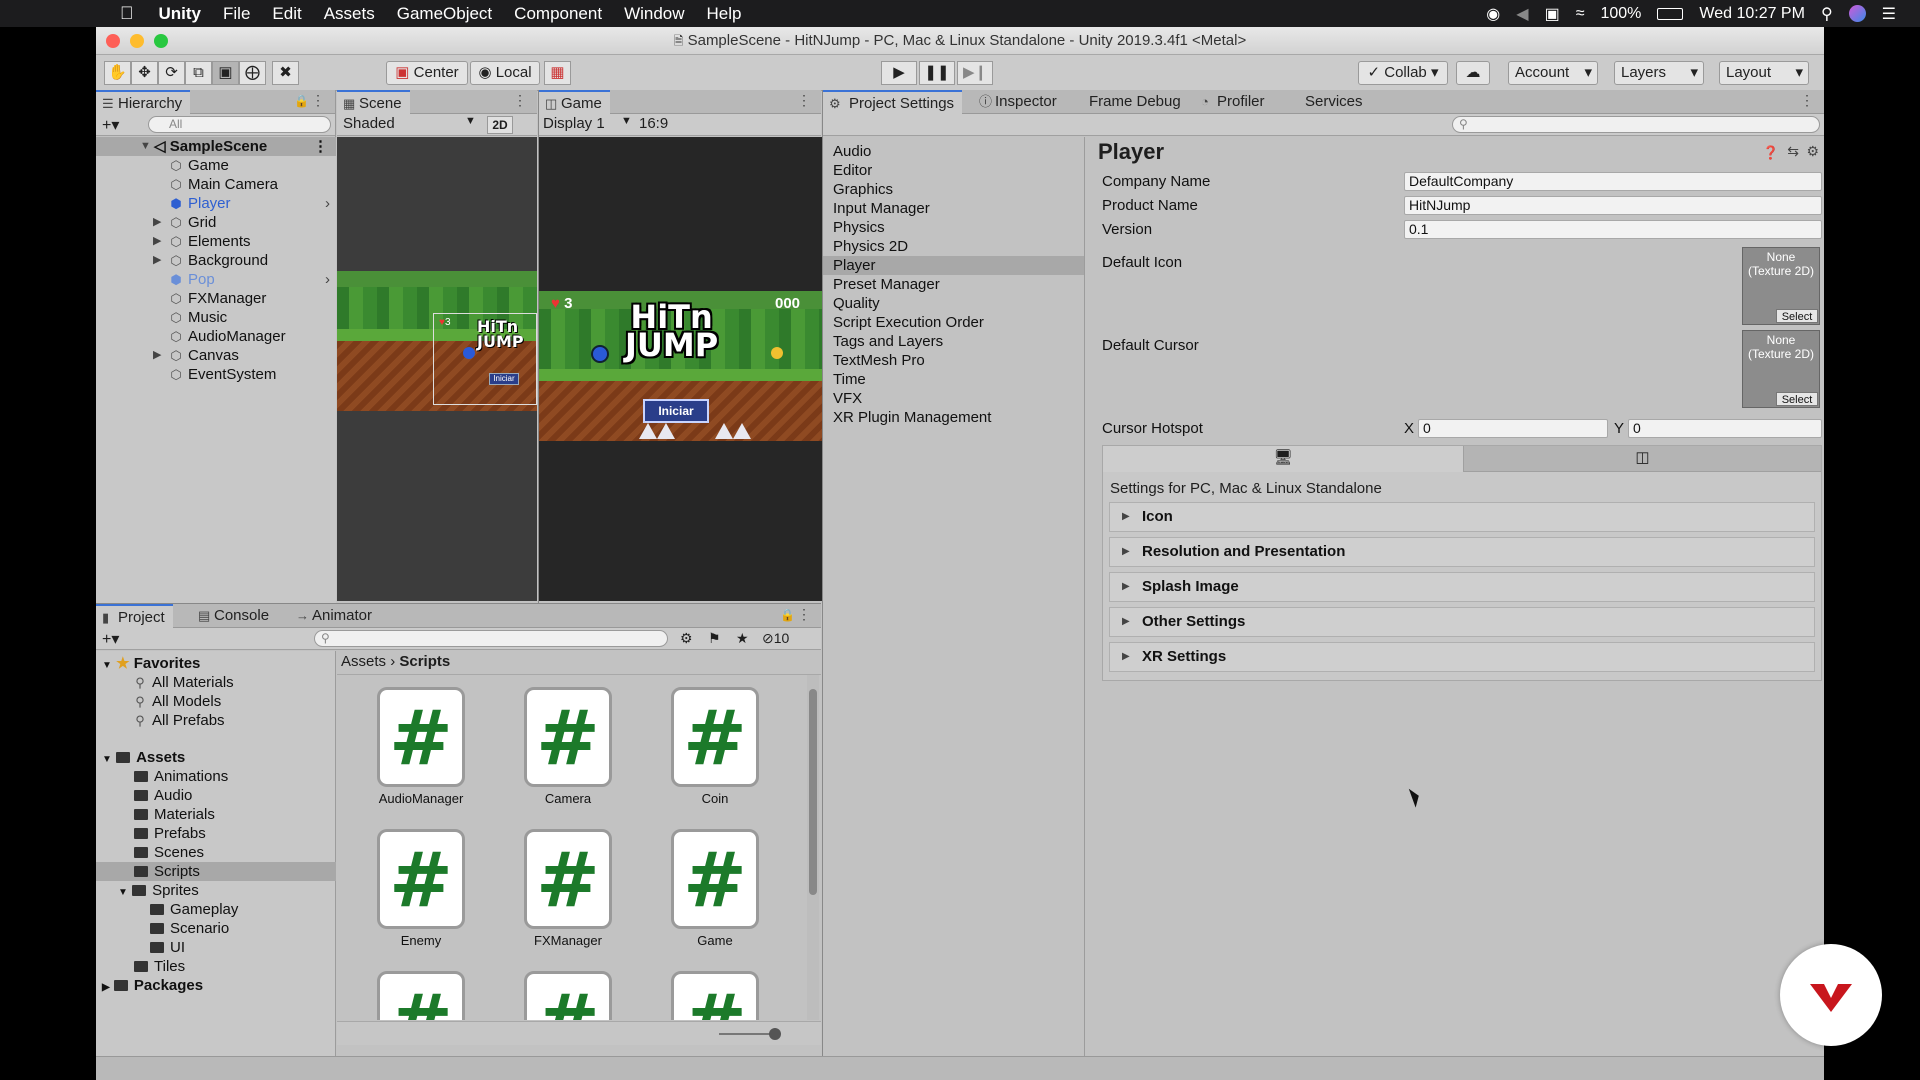 The image size is (1920, 1080). I want to click on company-name-input: DefaultCompany, so click(1613, 181).